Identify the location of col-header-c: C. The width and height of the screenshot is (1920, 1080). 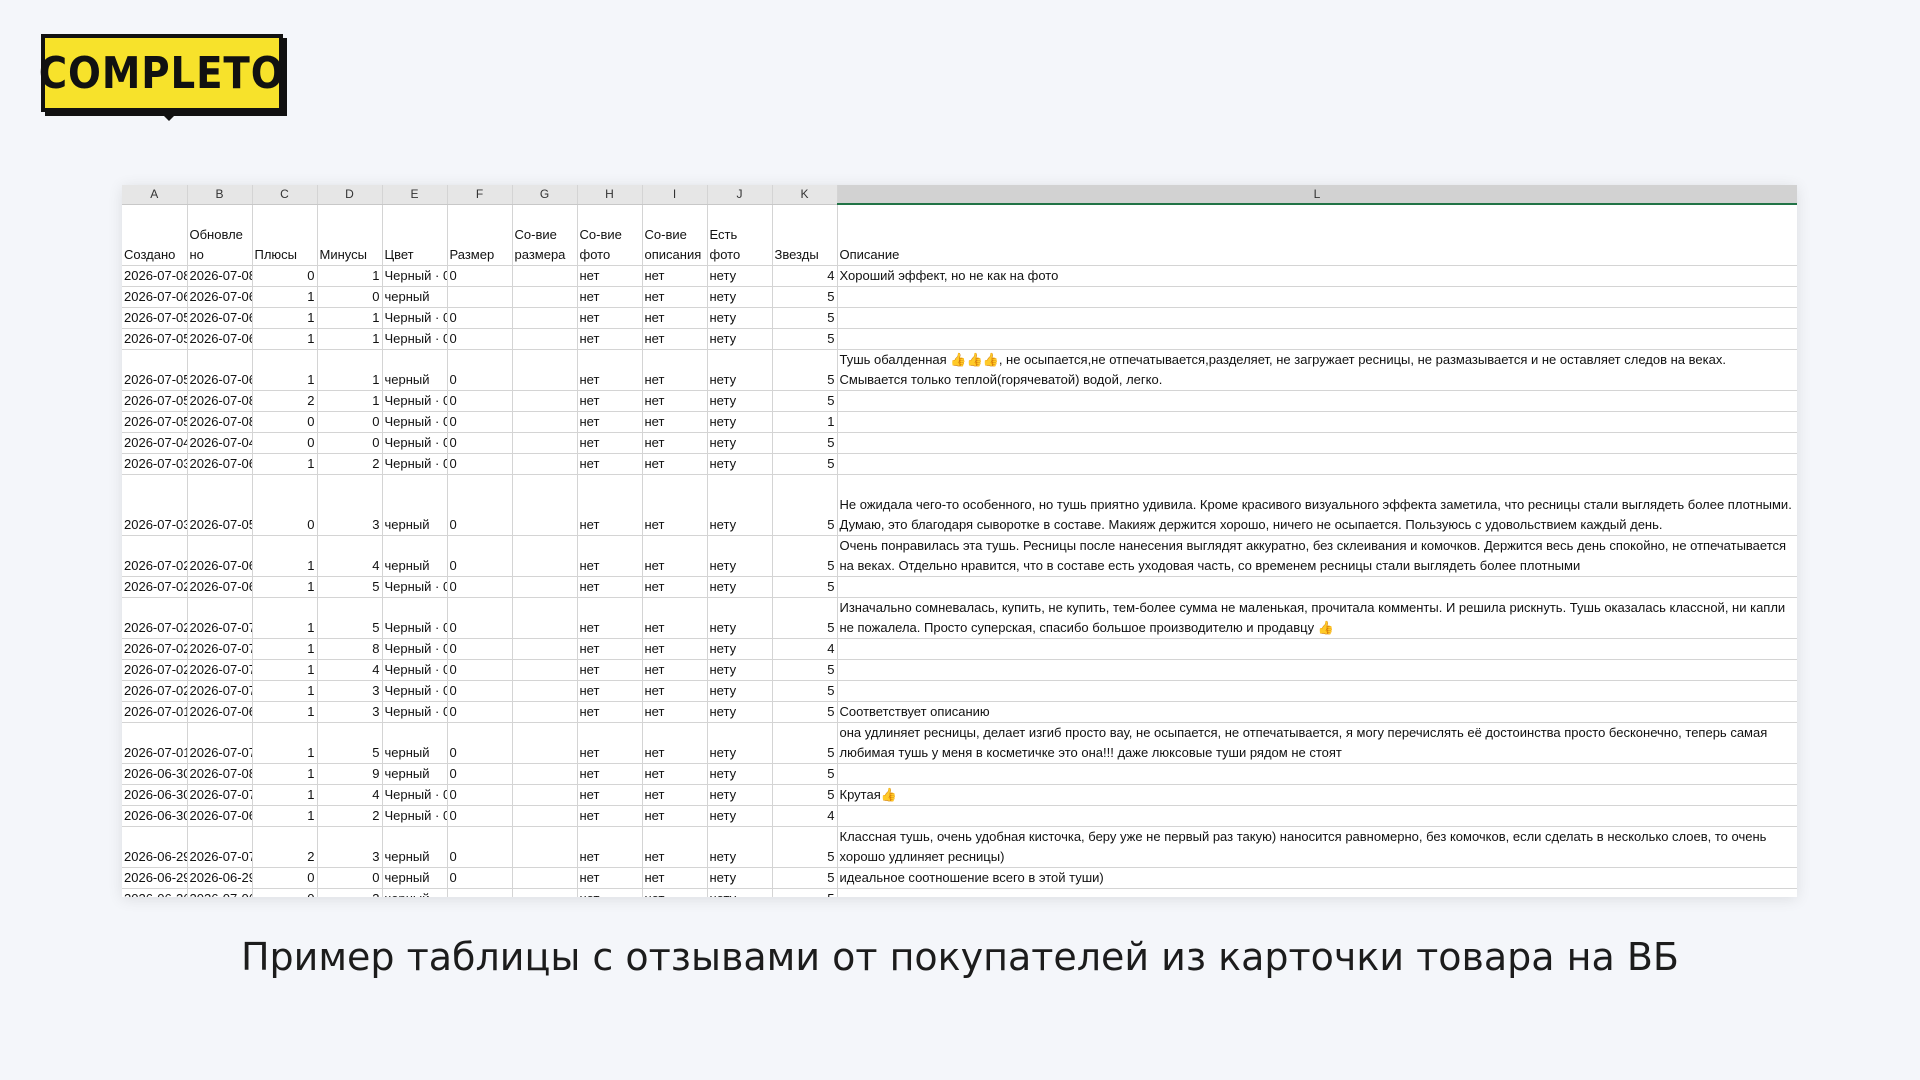
(285, 195).